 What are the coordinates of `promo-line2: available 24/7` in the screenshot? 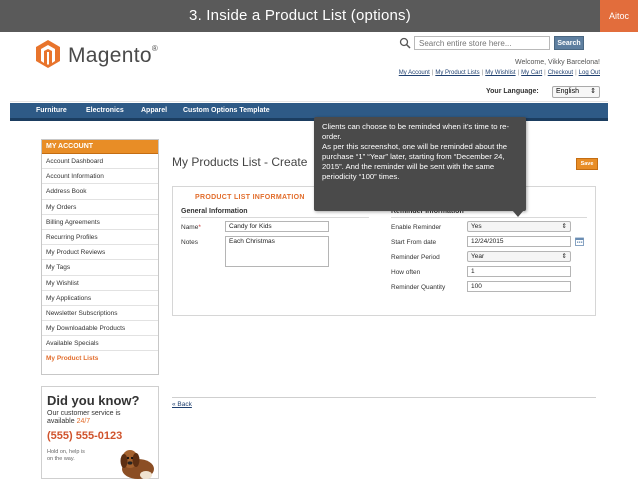 It's located at (69, 421).